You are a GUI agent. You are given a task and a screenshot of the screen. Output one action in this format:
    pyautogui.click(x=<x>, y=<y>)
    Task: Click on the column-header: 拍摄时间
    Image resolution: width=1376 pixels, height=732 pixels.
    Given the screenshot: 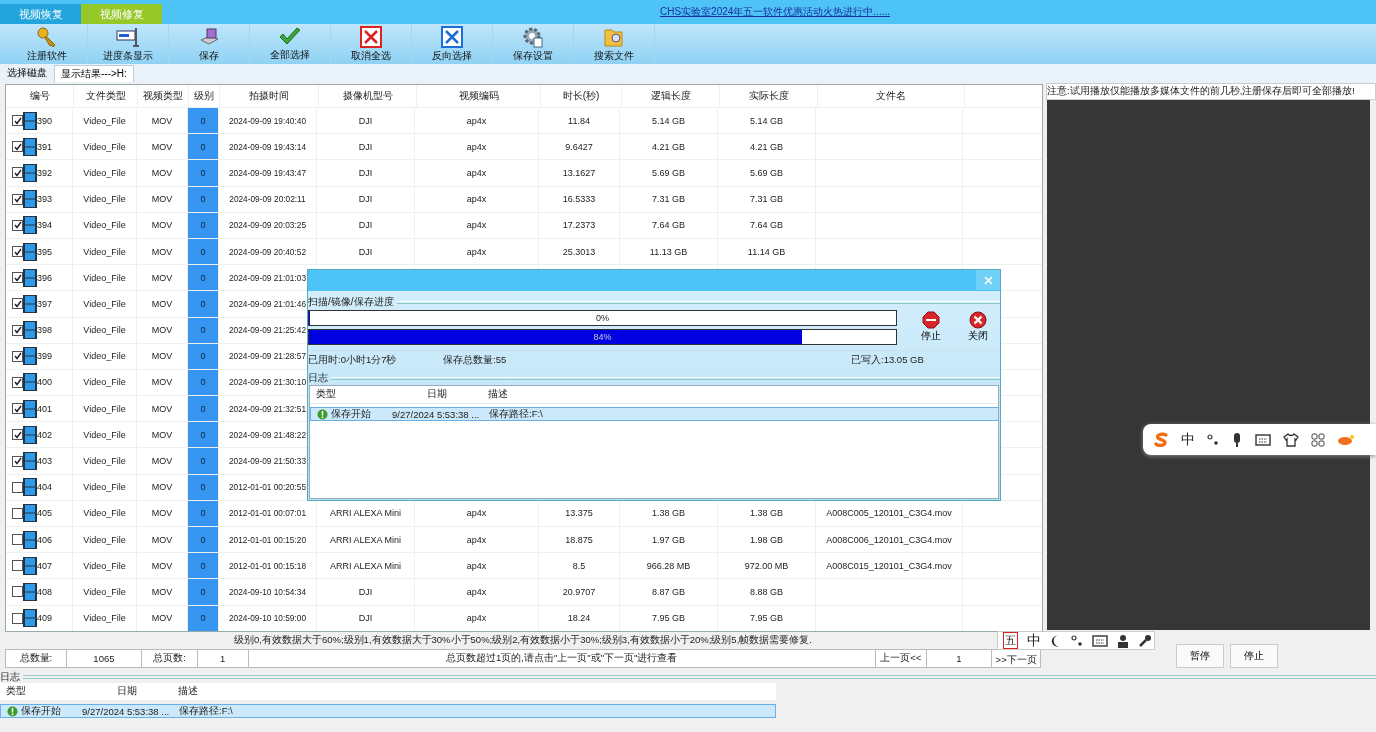 What is the action you would take?
    pyautogui.click(x=269, y=96)
    